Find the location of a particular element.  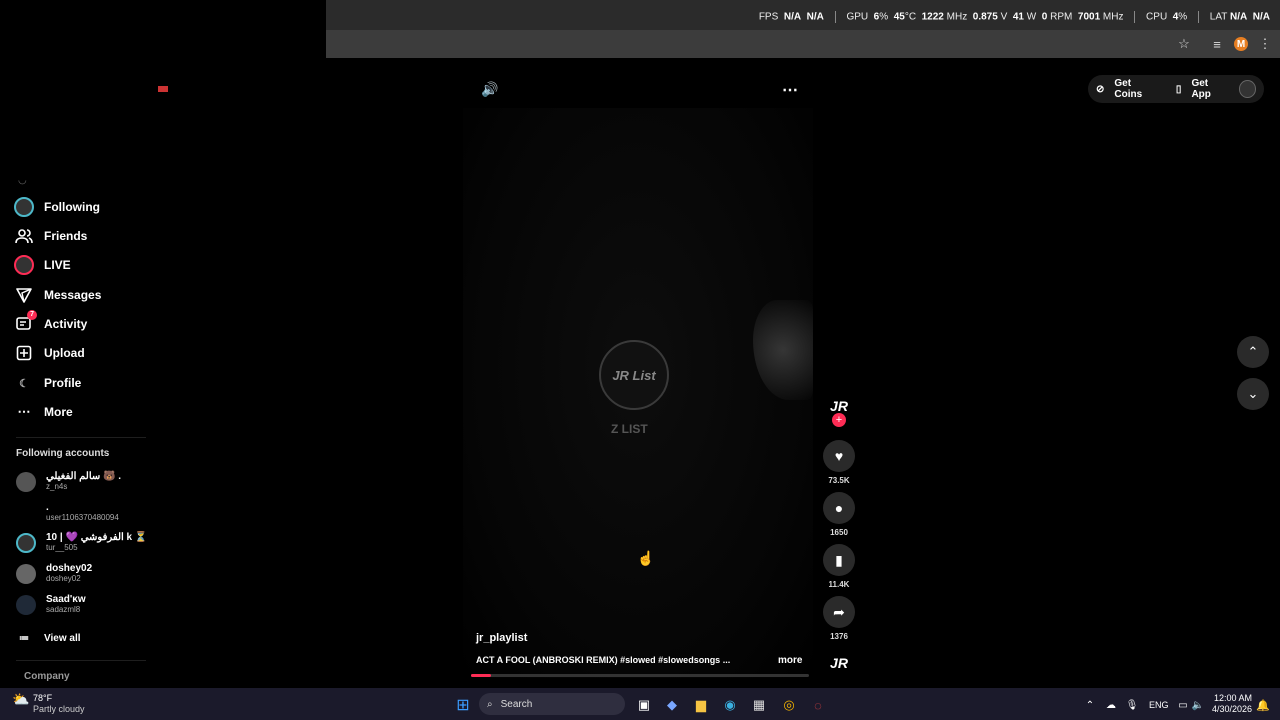

profile-avatar: M is located at coordinates (1241, 44).